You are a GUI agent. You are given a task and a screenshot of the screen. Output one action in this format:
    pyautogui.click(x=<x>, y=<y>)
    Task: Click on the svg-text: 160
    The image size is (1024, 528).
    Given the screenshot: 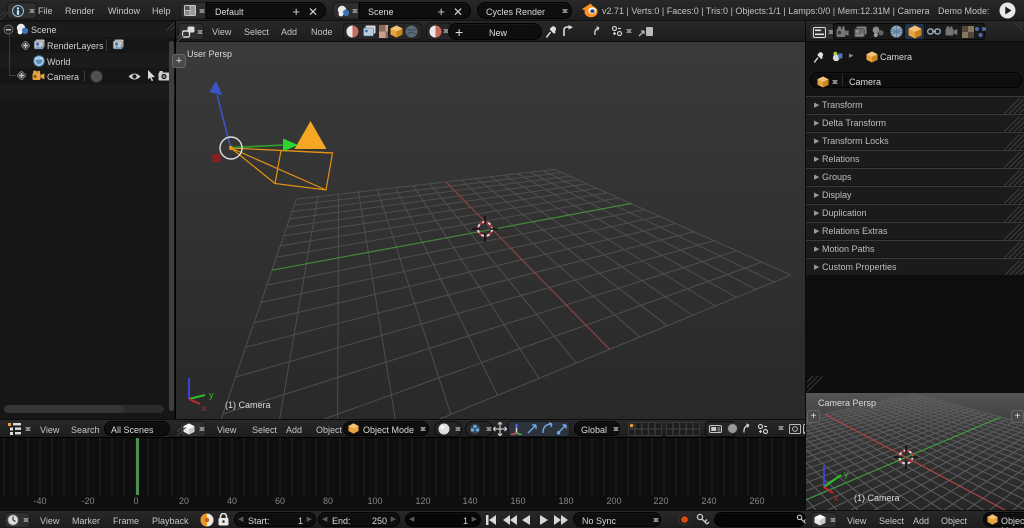 What is the action you would take?
    pyautogui.click(x=517, y=501)
    